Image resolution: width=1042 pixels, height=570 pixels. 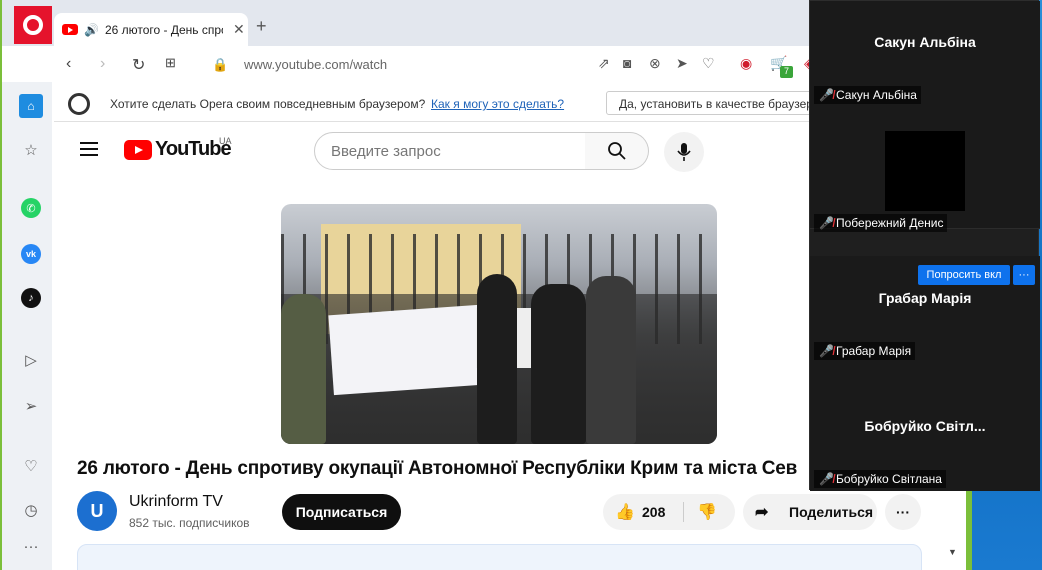 What do you see at coordinates (138, 65) in the screenshot?
I see `reload-icon: ↻` at bounding box center [138, 65].